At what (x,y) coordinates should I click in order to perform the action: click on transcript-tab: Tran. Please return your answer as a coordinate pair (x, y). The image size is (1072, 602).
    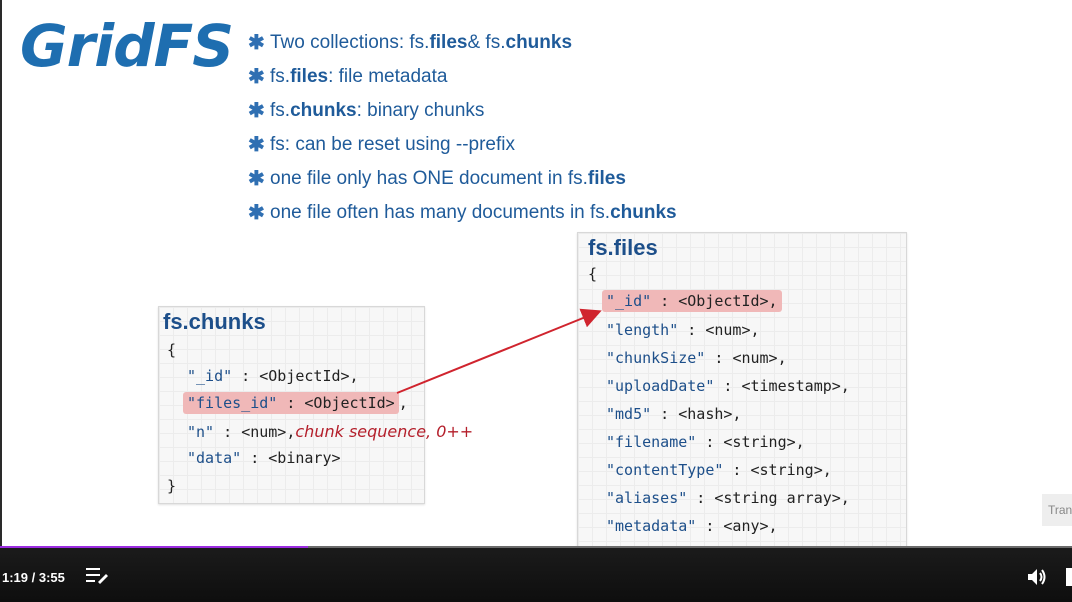
    Looking at the image, I should click on (1057, 510).